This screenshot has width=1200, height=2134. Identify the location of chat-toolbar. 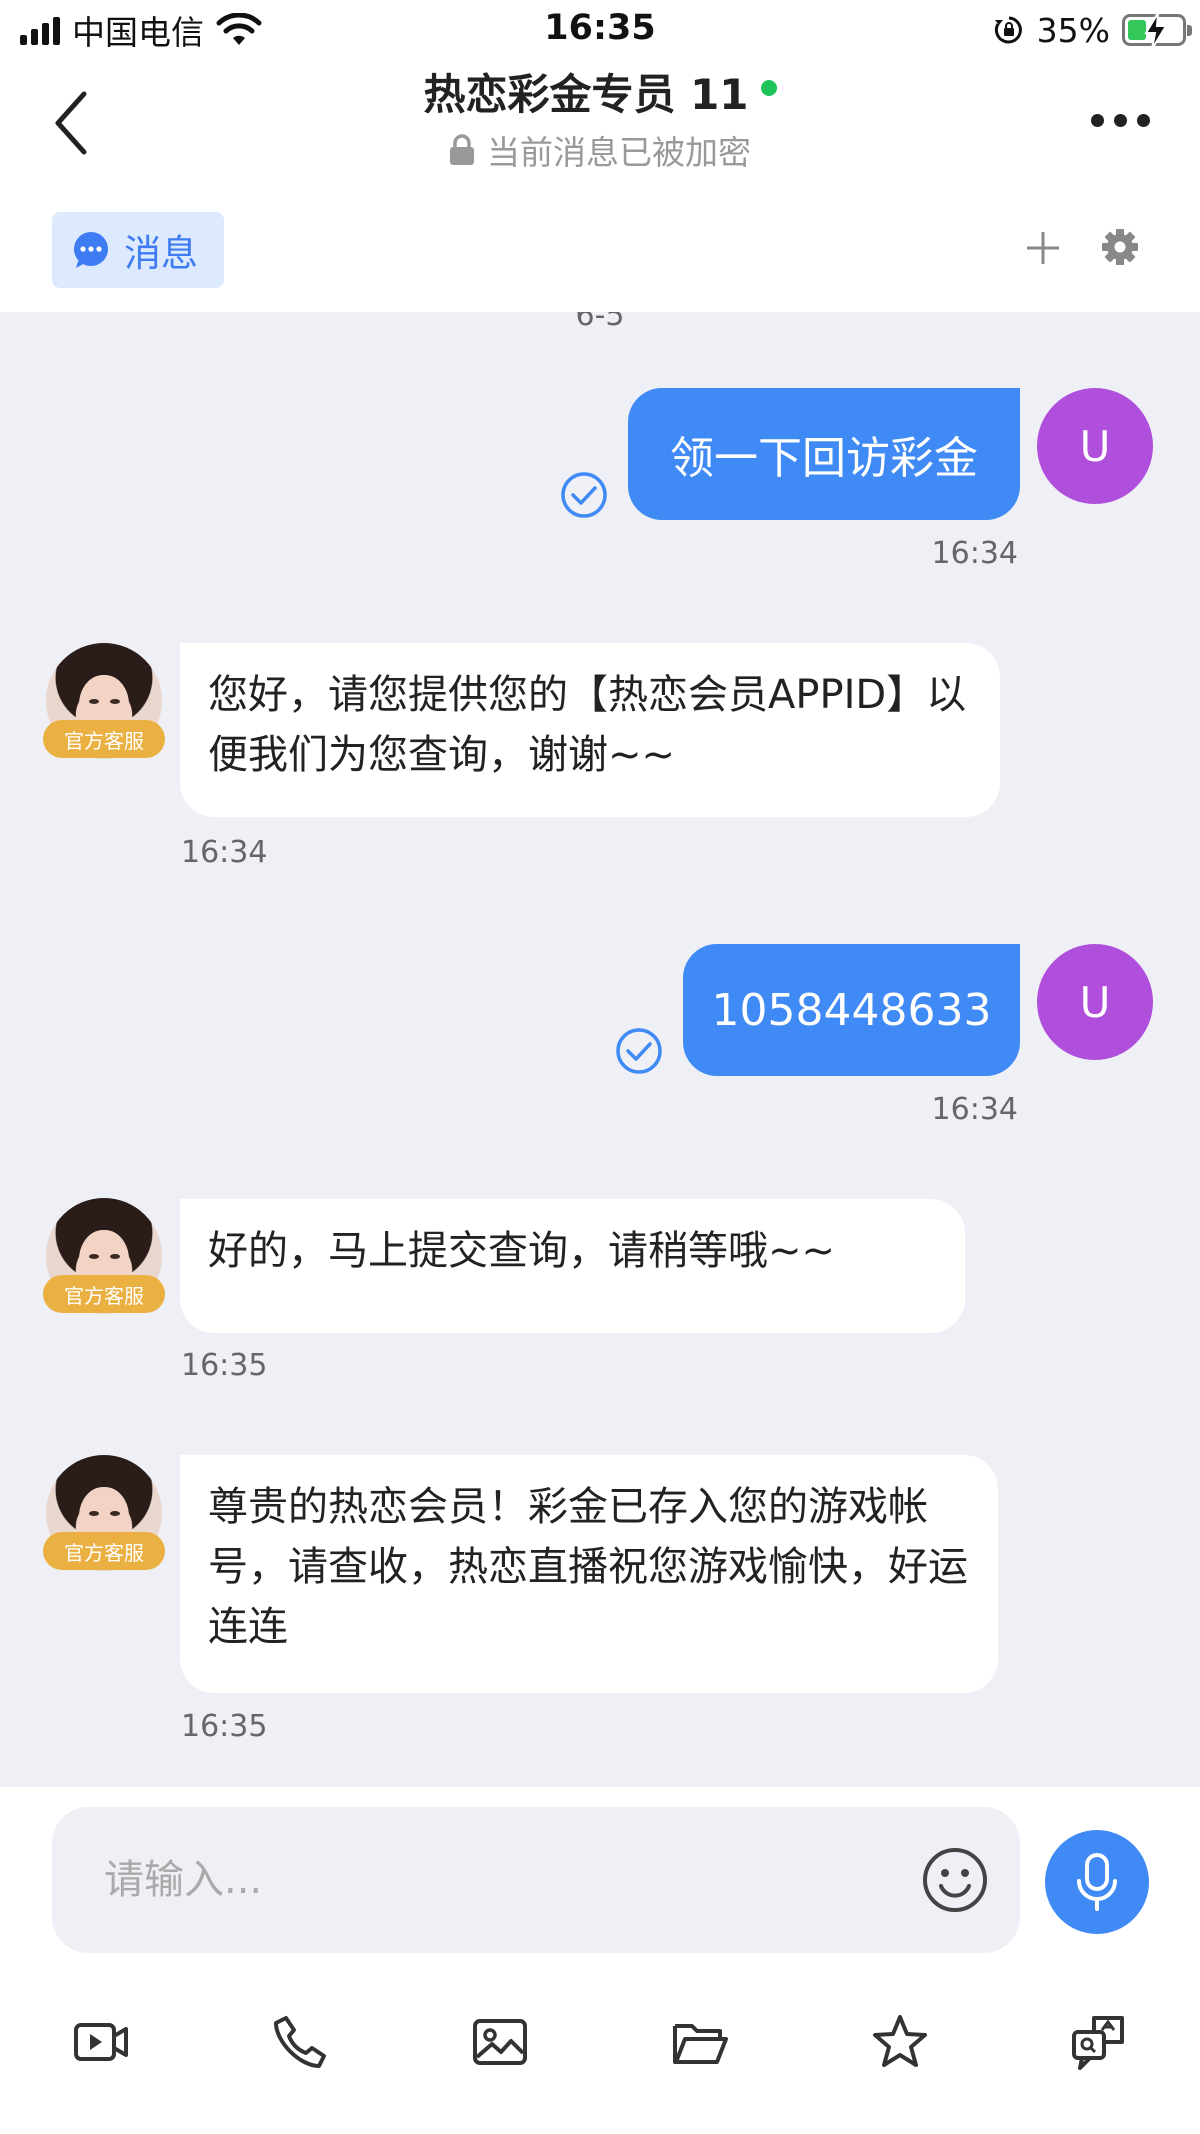
(600, 2047).